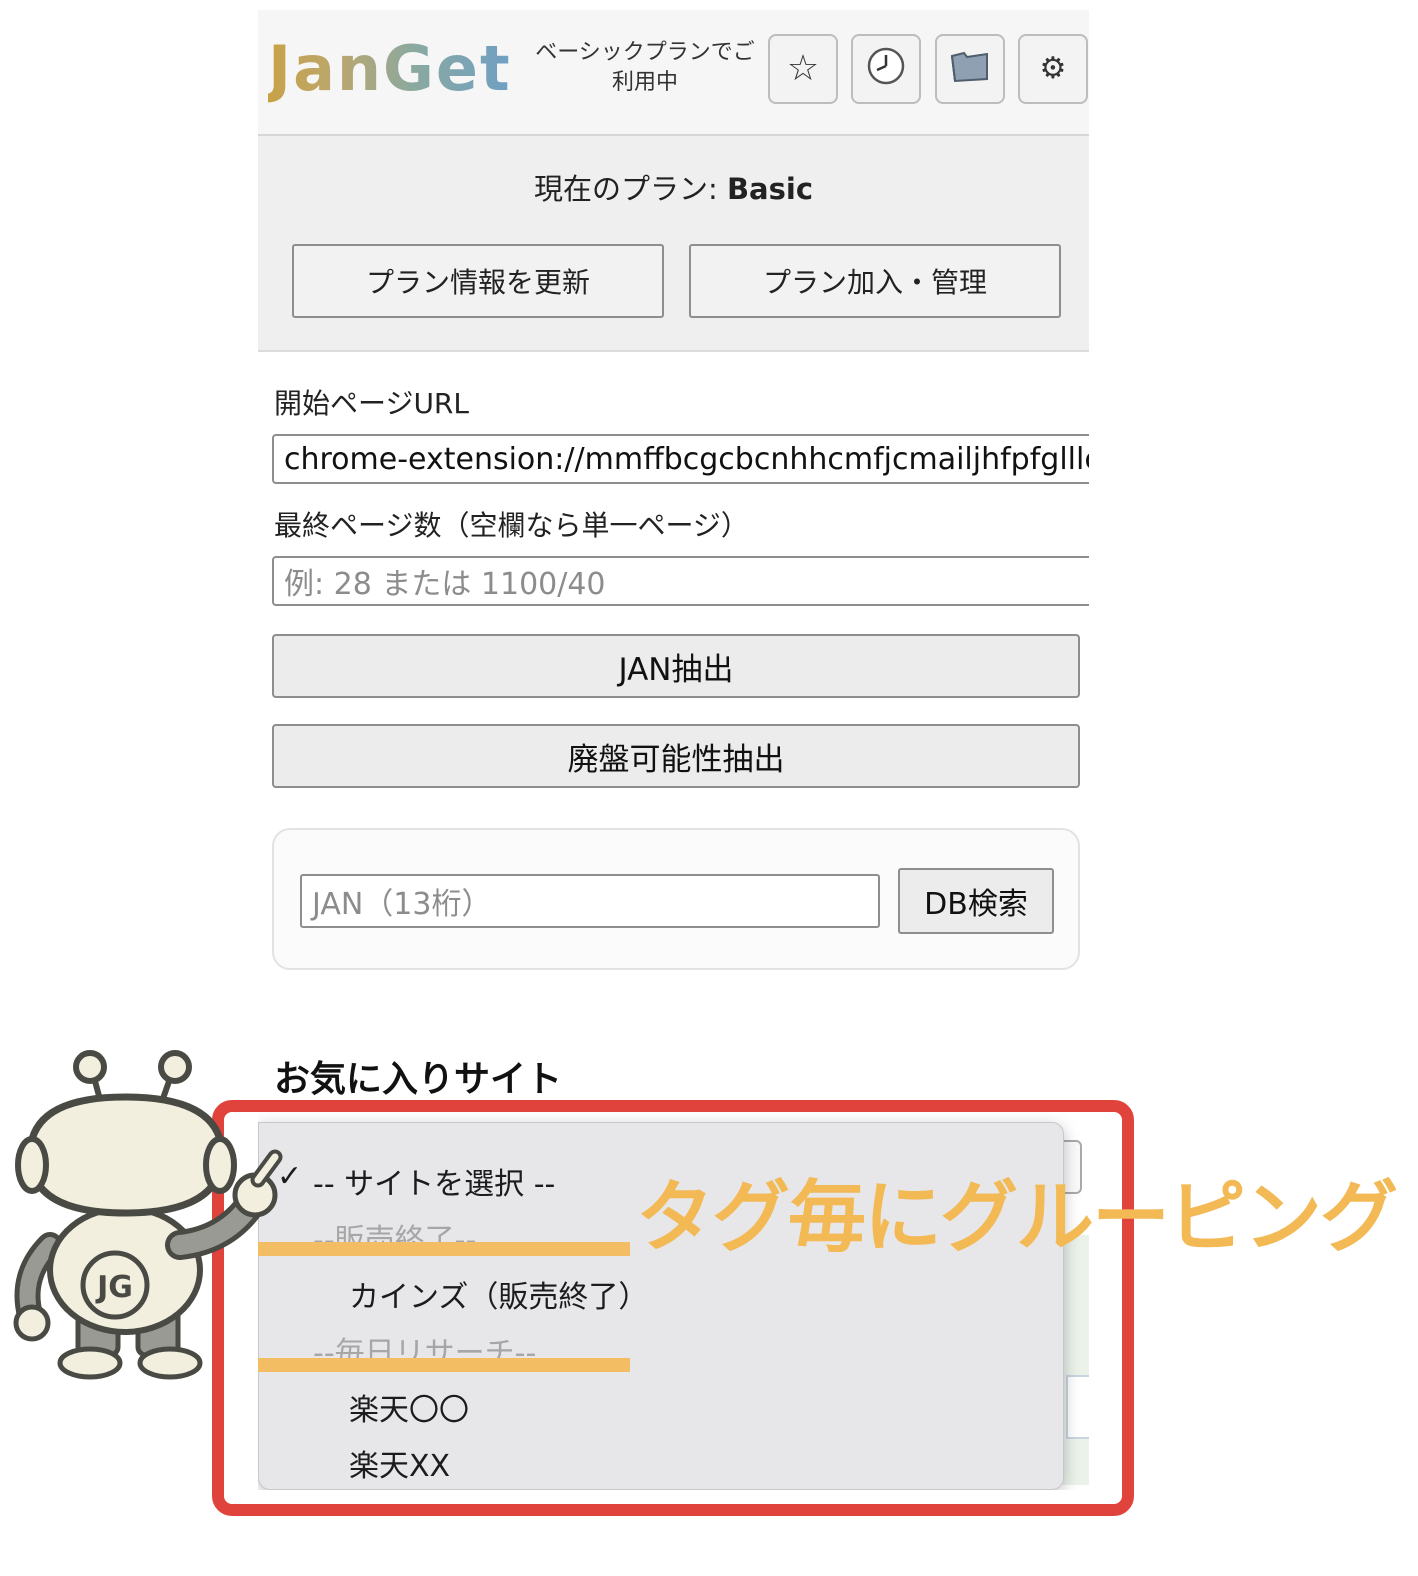 The width and height of the screenshot is (1418, 1576). I want to click on history-button, so click(886, 69).